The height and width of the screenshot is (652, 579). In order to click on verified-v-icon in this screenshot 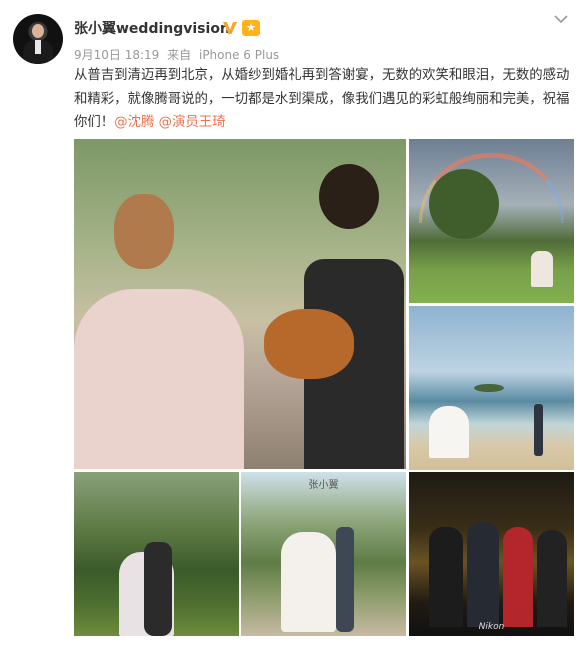, I will do `click(230, 28)`.